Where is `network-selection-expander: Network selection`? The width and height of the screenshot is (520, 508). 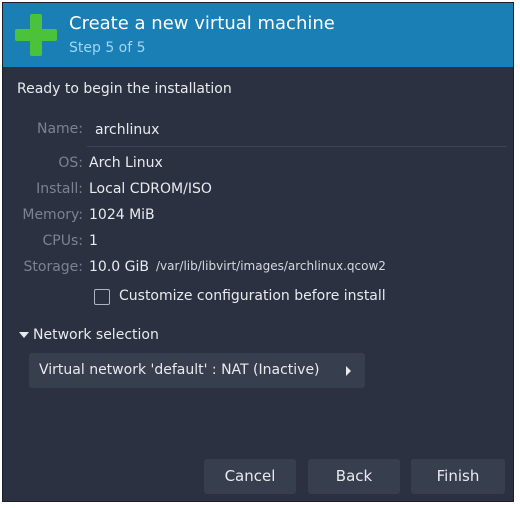
network-selection-expander: Network selection is located at coordinates (89, 335).